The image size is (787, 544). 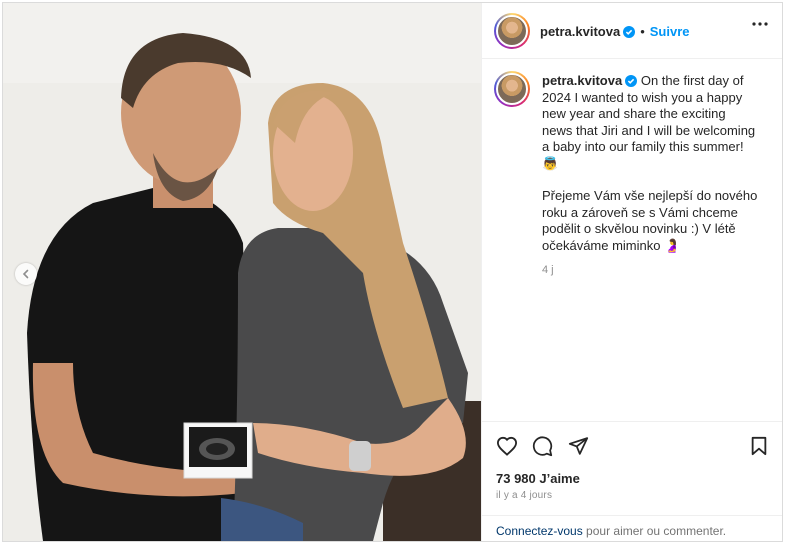 What do you see at coordinates (512, 89) in the screenshot?
I see `caption-avatar` at bounding box center [512, 89].